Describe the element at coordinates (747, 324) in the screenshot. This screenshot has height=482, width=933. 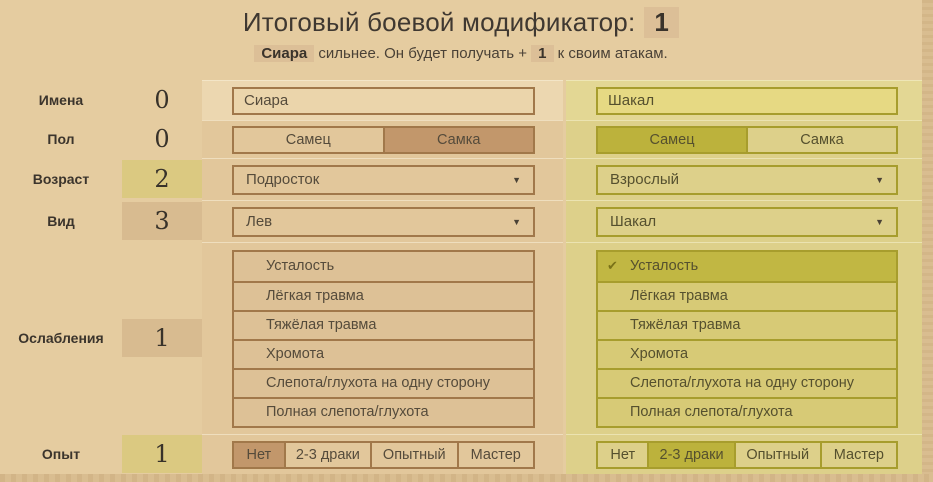
I see `right-debuff-item-severe-injury: Тяжёлая травма` at that location.